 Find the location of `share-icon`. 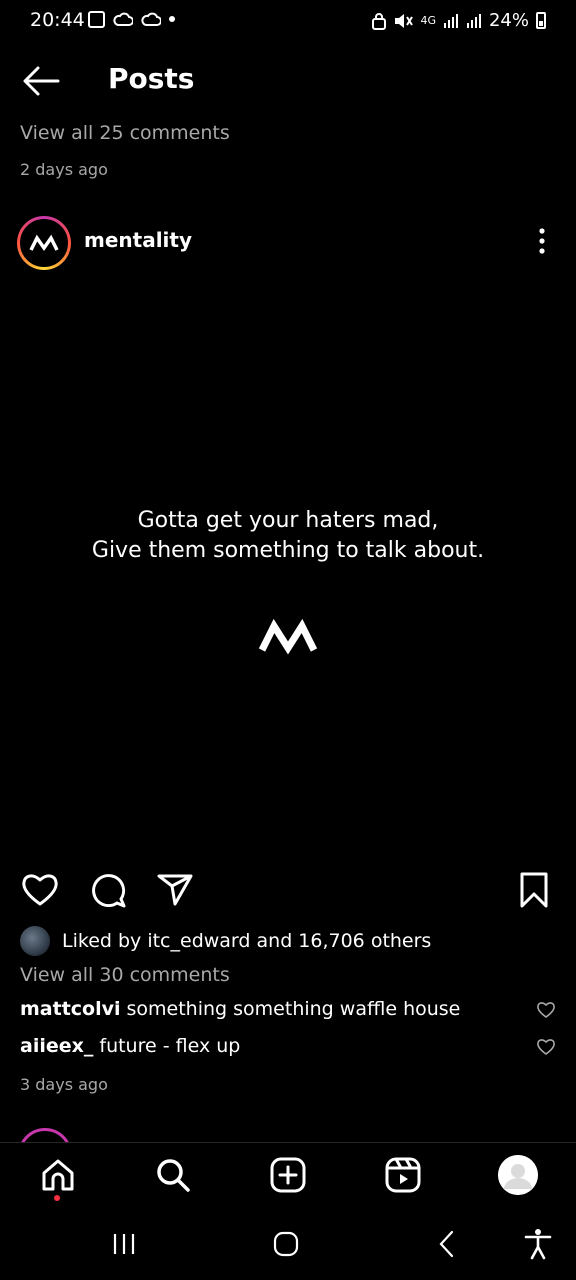

share-icon is located at coordinates (175, 890).